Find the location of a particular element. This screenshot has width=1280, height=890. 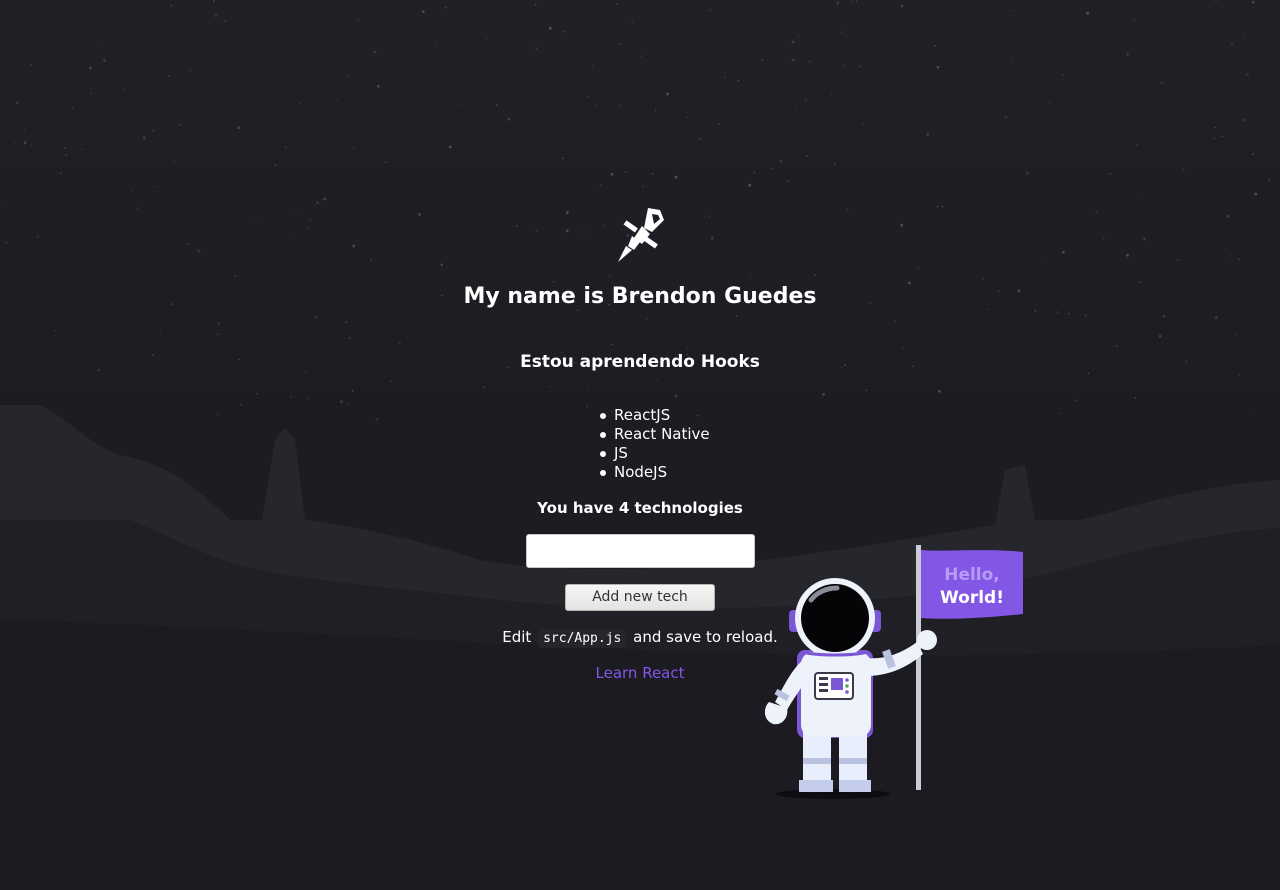

flag-text-line1: Hello, is located at coordinates (972, 575).